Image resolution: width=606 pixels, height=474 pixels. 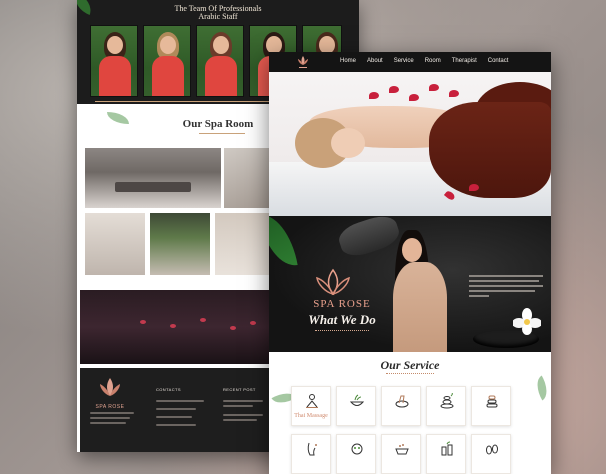 What do you see at coordinates (433, 61) in the screenshot?
I see `nav-link-room: Room` at bounding box center [433, 61].